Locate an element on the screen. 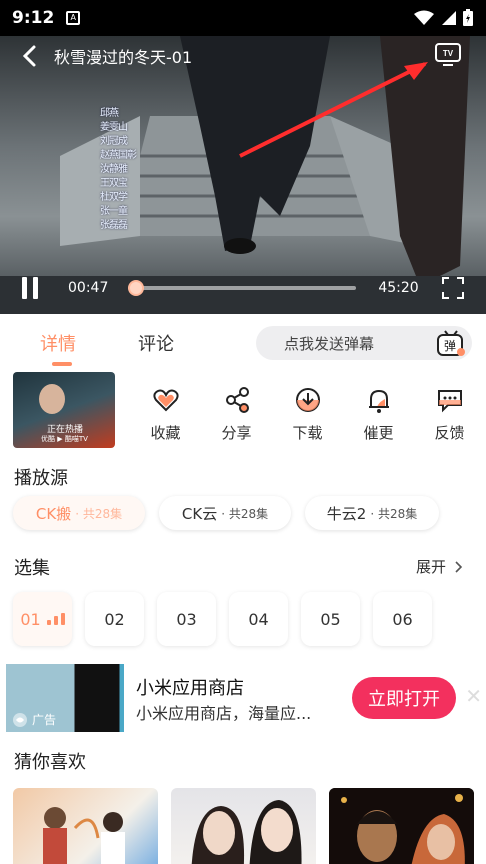 The image size is (486, 864). player-controls: 00:47 45:20 is located at coordinates (243, 288).